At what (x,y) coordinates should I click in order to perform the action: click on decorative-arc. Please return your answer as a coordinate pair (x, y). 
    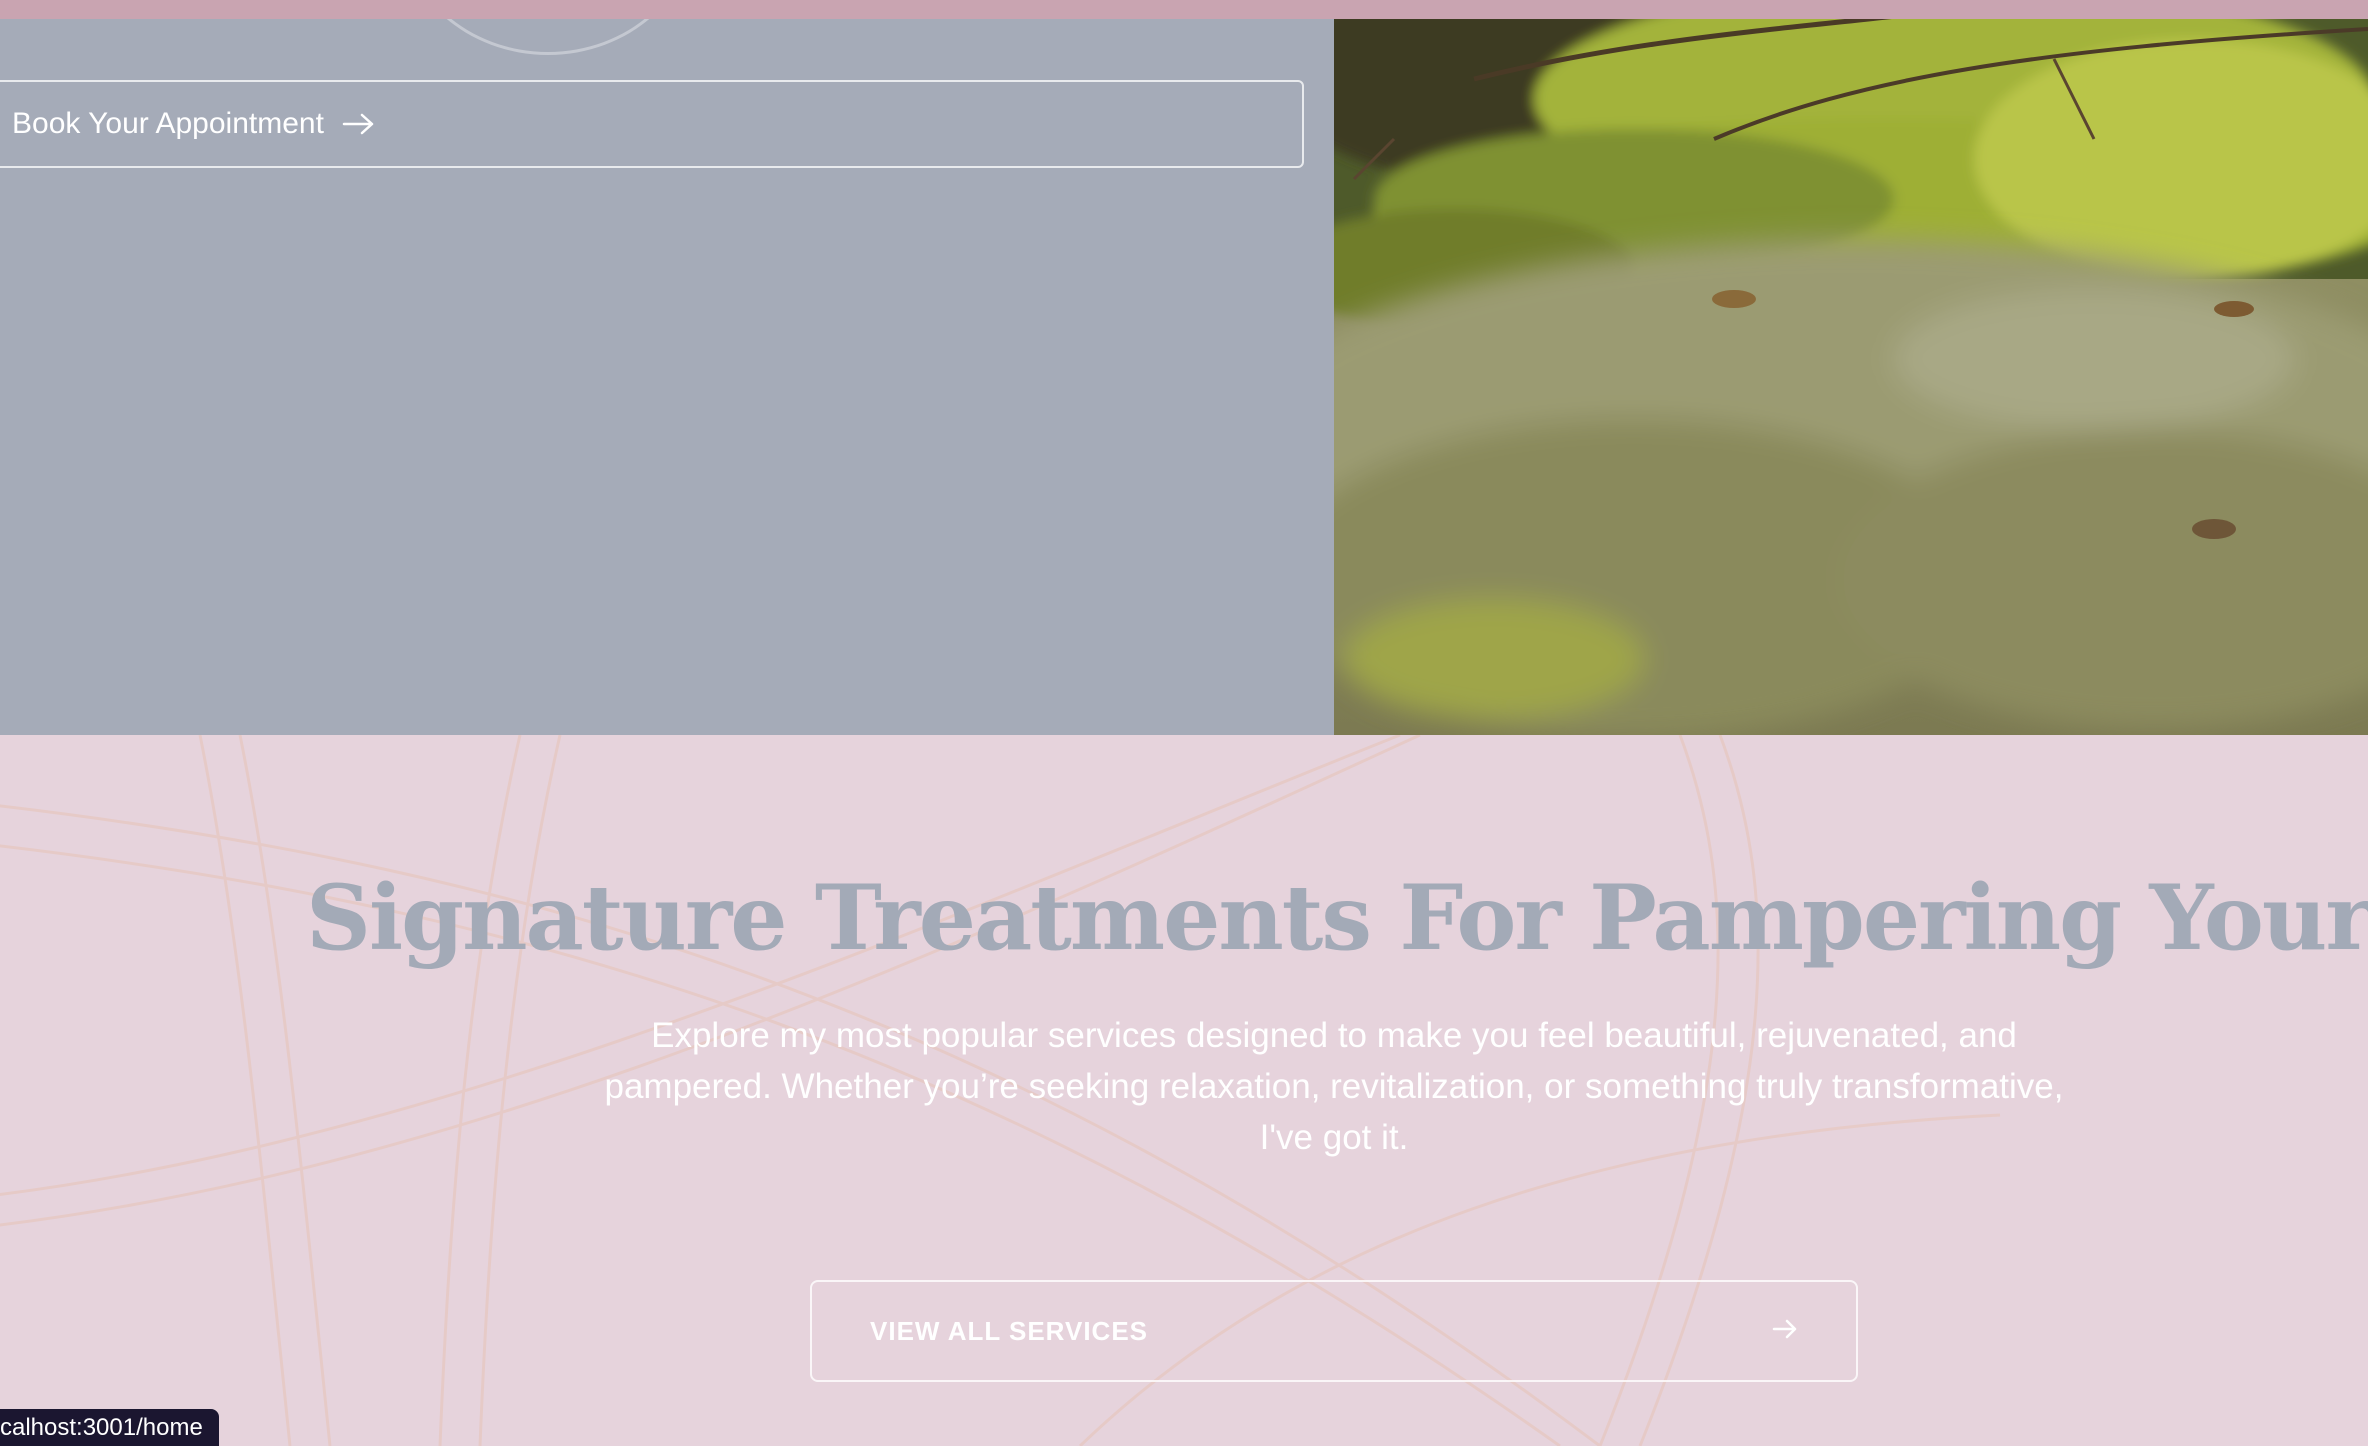
    Looking at the image, I should click on (548, 37).